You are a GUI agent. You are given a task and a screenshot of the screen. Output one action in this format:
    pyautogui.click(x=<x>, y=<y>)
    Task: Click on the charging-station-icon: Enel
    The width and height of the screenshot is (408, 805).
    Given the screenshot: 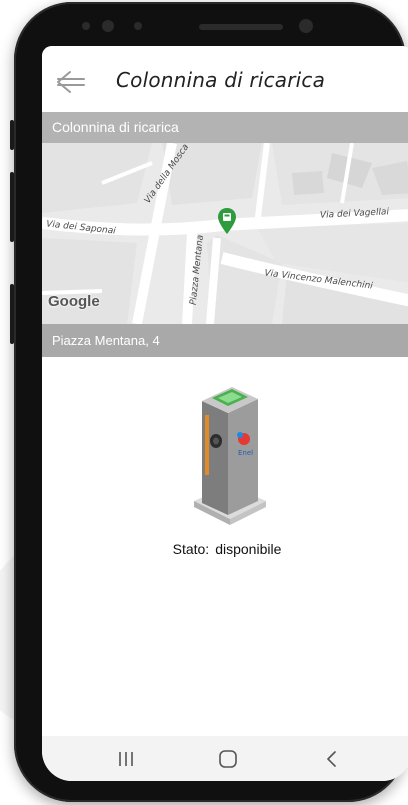 What is the action you would take?
    pyautogui.click(x=230, y=454)
    